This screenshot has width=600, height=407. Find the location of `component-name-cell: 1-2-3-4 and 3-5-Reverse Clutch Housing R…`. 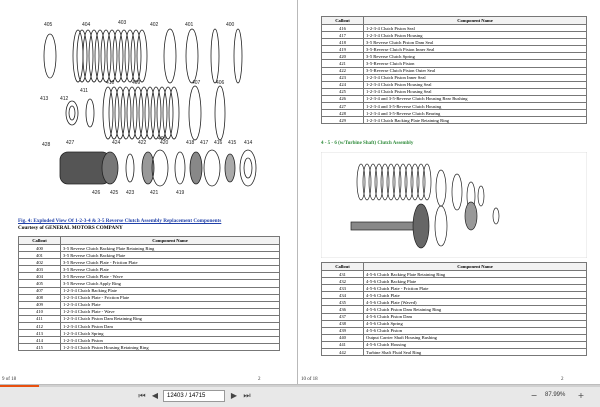

component-name-cell: 1-2-3-4 and 3-5-Reverse Clutch Housing R… is located at coordinates (475, 99).